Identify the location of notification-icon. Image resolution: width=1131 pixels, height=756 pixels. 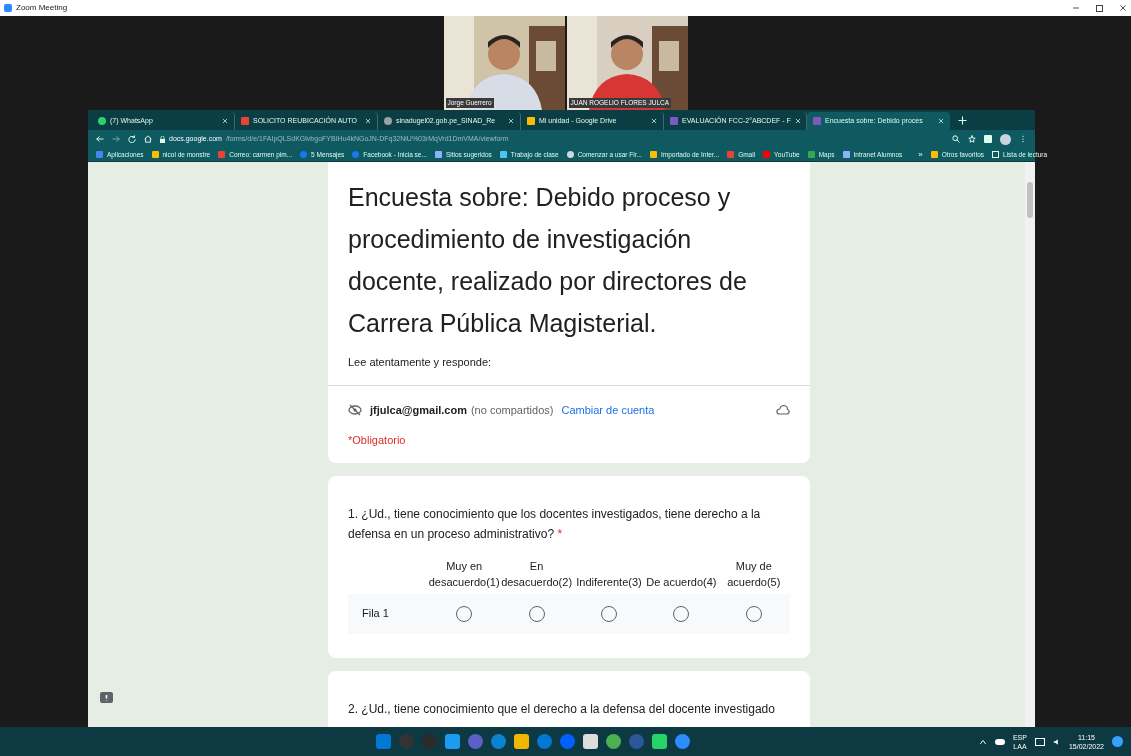
(1117, 741).